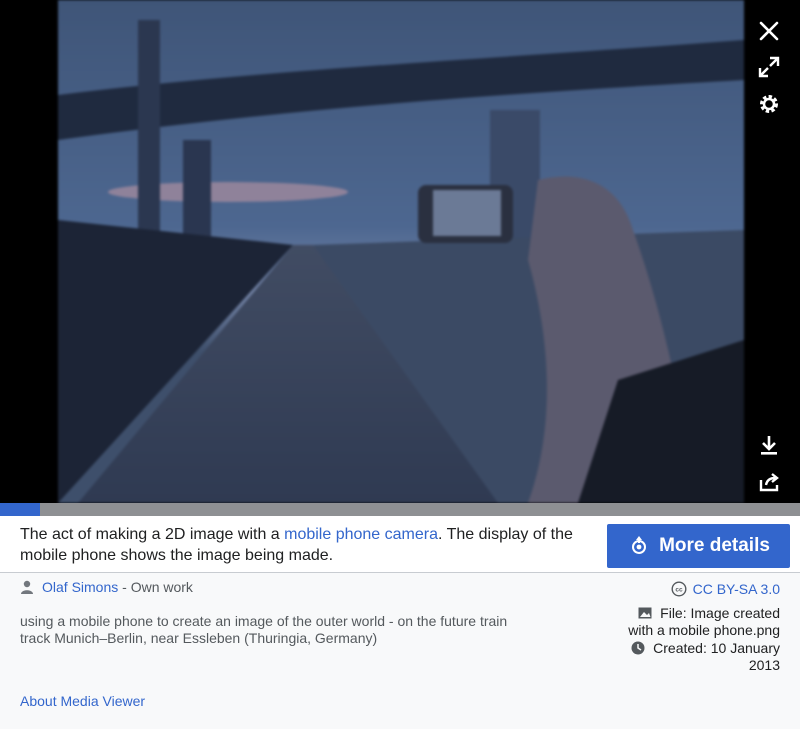 The height and width of the screenshot is (729, 800). I want to click on fullscreen-icon, so click(769, 67).